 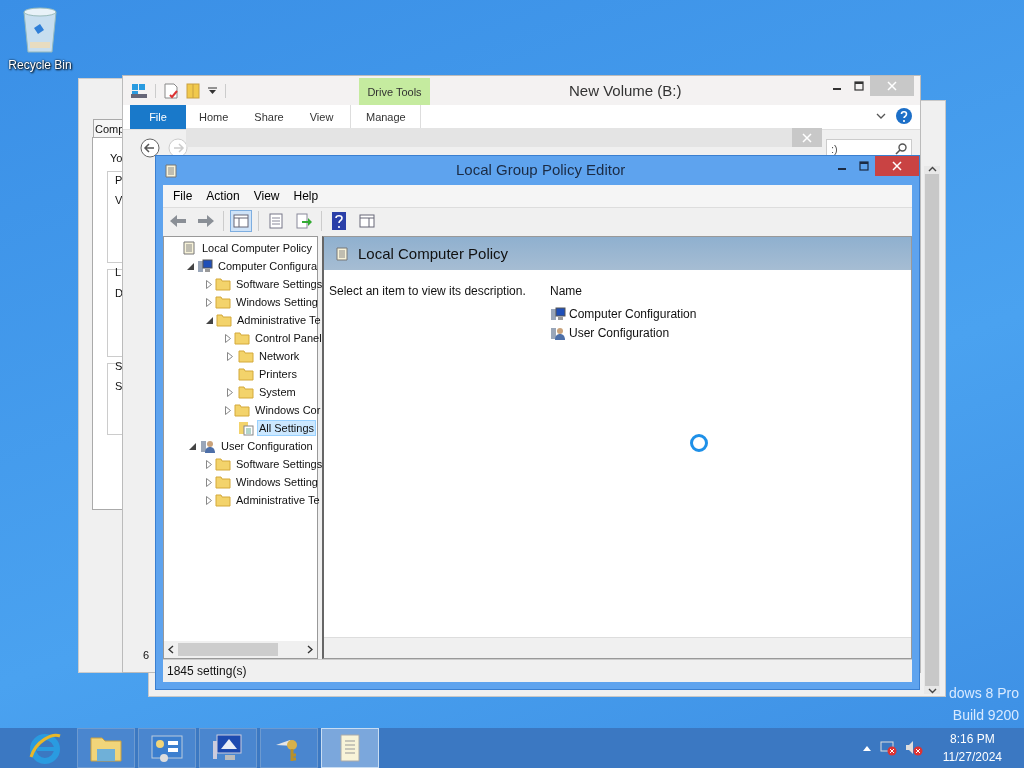 I want to click on column-header: Name, so click(x=566, y=291).